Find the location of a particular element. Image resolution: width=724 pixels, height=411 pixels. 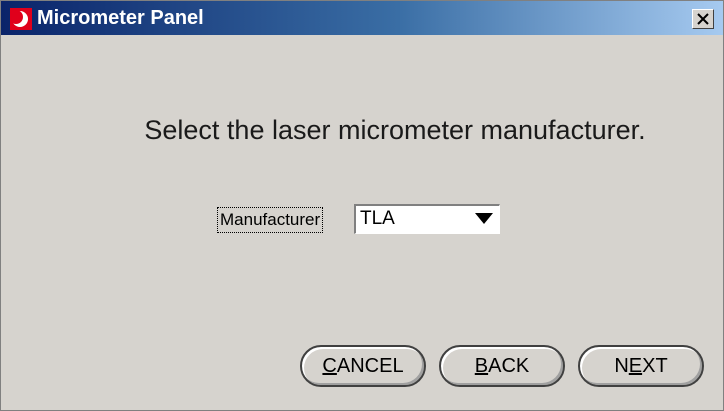

back-mnemonic: B is located at coordinates (481, 366).